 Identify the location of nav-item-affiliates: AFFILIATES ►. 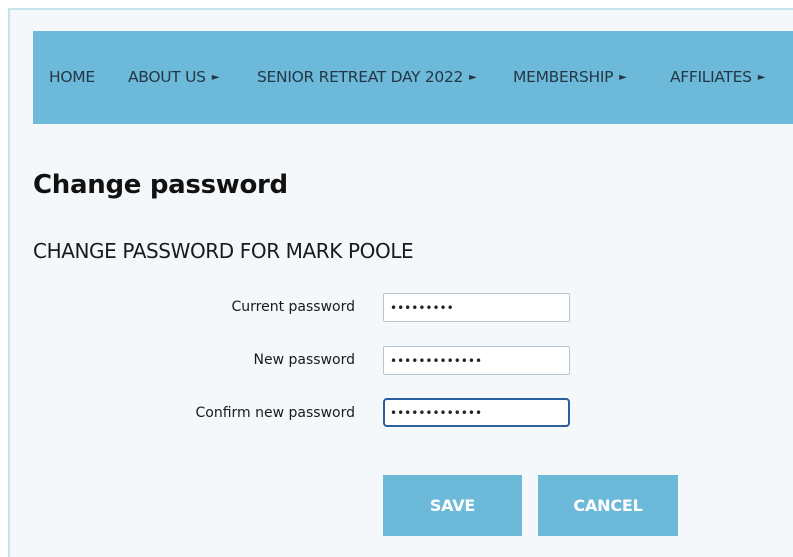
(717, 77).